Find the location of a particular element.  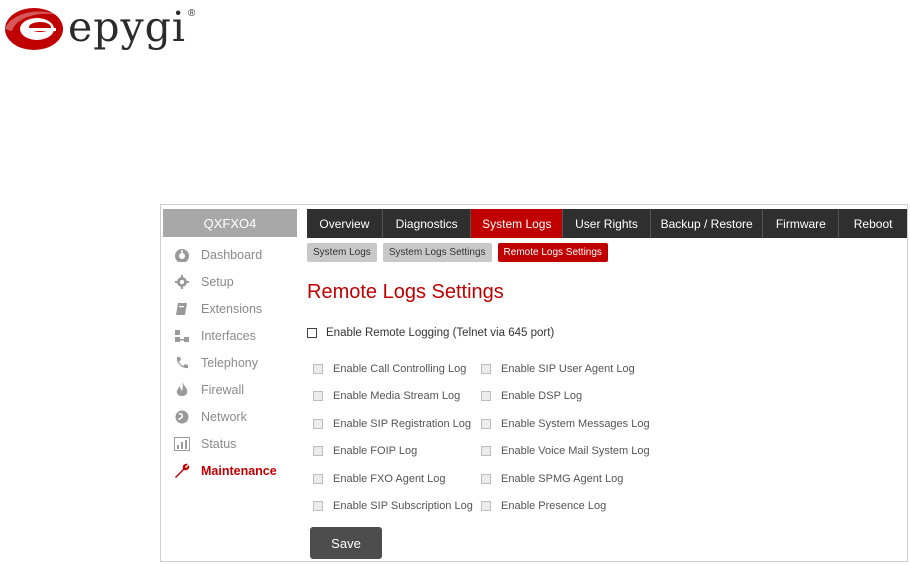

network-nodes-icon is located at coordinates (182, 336).